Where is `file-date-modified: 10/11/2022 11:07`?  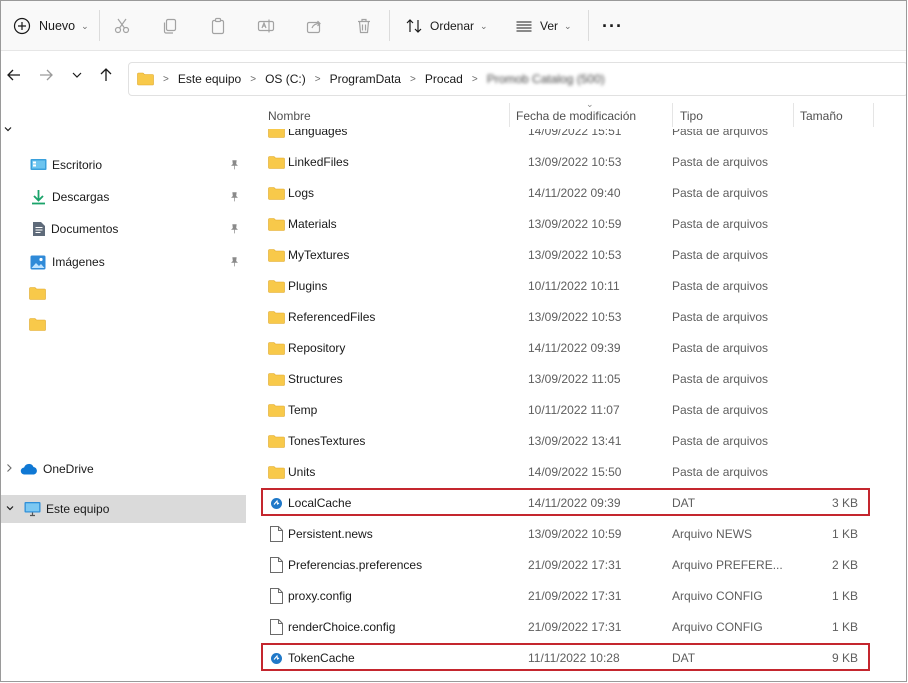
file-date-modified: 10/11/2022 11:07 is located at coordinates (574, 410).